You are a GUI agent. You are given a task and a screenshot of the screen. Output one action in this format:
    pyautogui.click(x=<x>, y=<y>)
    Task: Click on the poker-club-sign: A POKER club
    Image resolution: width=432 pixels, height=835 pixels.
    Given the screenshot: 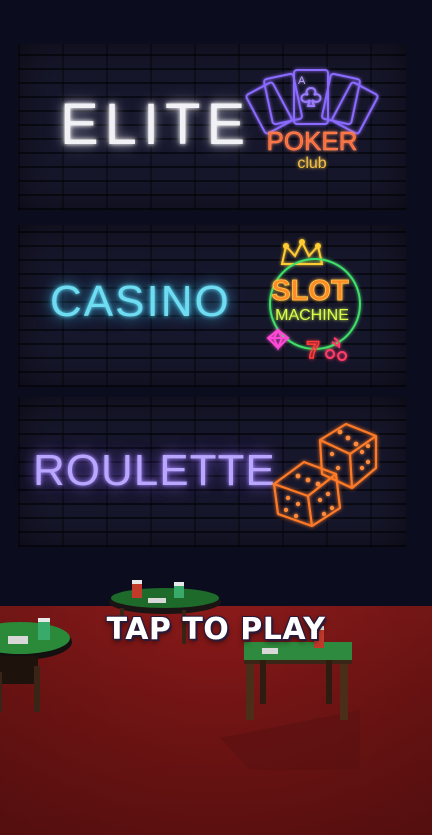 What is the action you would take?
    pyautogui.click(x=312, y=120)
    